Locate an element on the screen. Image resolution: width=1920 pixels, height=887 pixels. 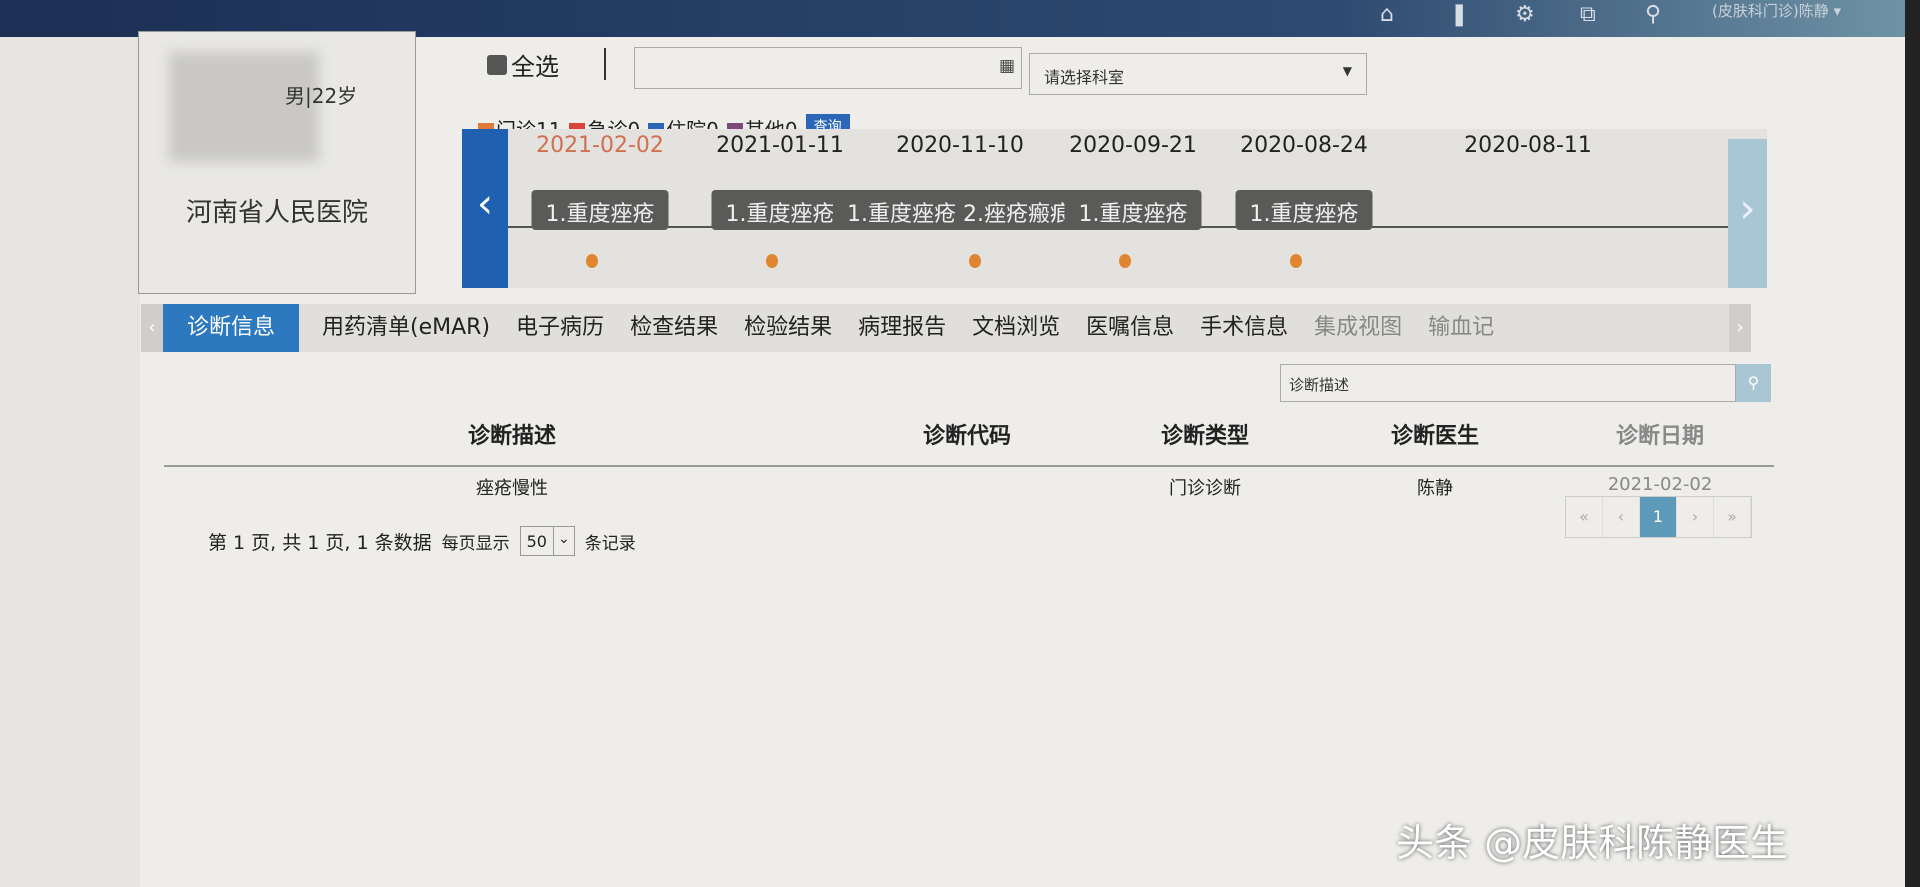
tab-item: 诊断信息 is located at coordinates (231, 328).